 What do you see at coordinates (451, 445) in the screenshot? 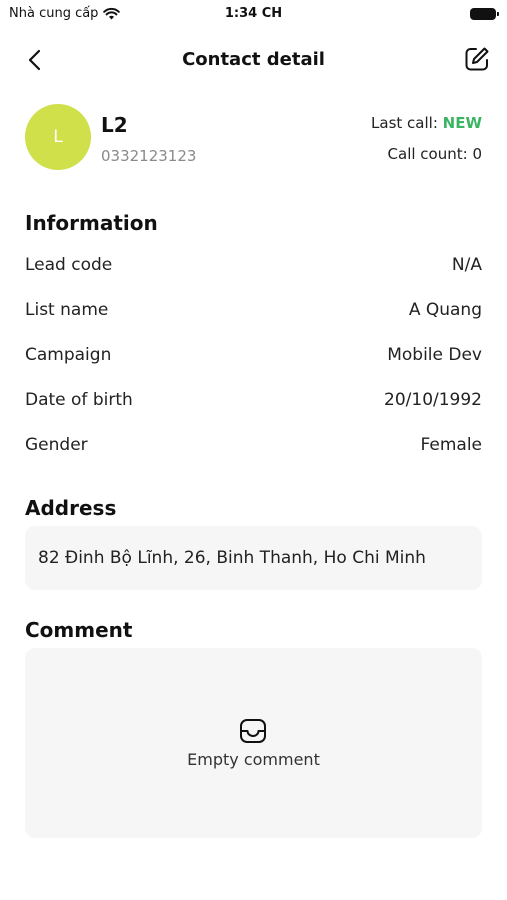
I see `info-value: Female` at bounding box center [451, 445].